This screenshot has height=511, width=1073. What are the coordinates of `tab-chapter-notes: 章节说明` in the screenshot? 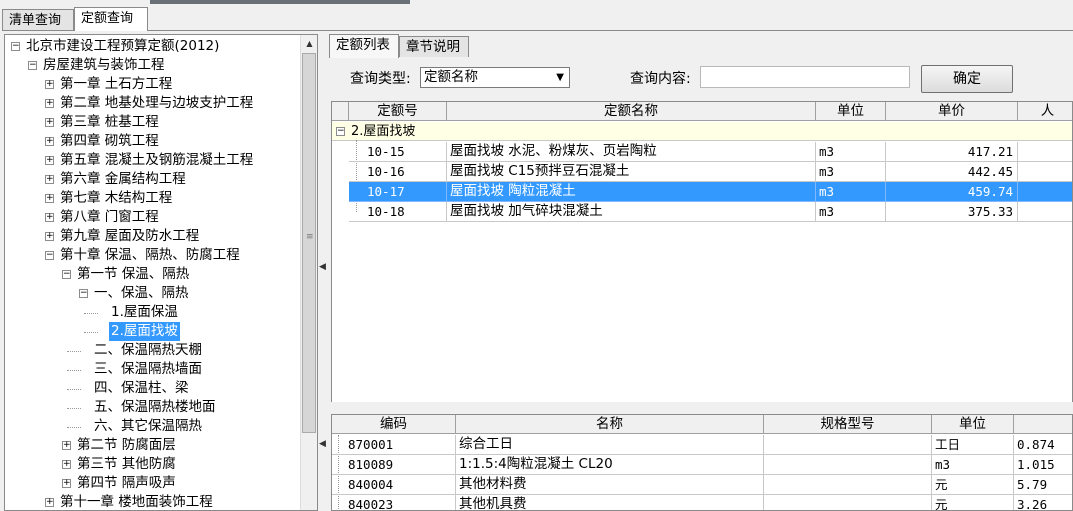 It's located at (434, 46).